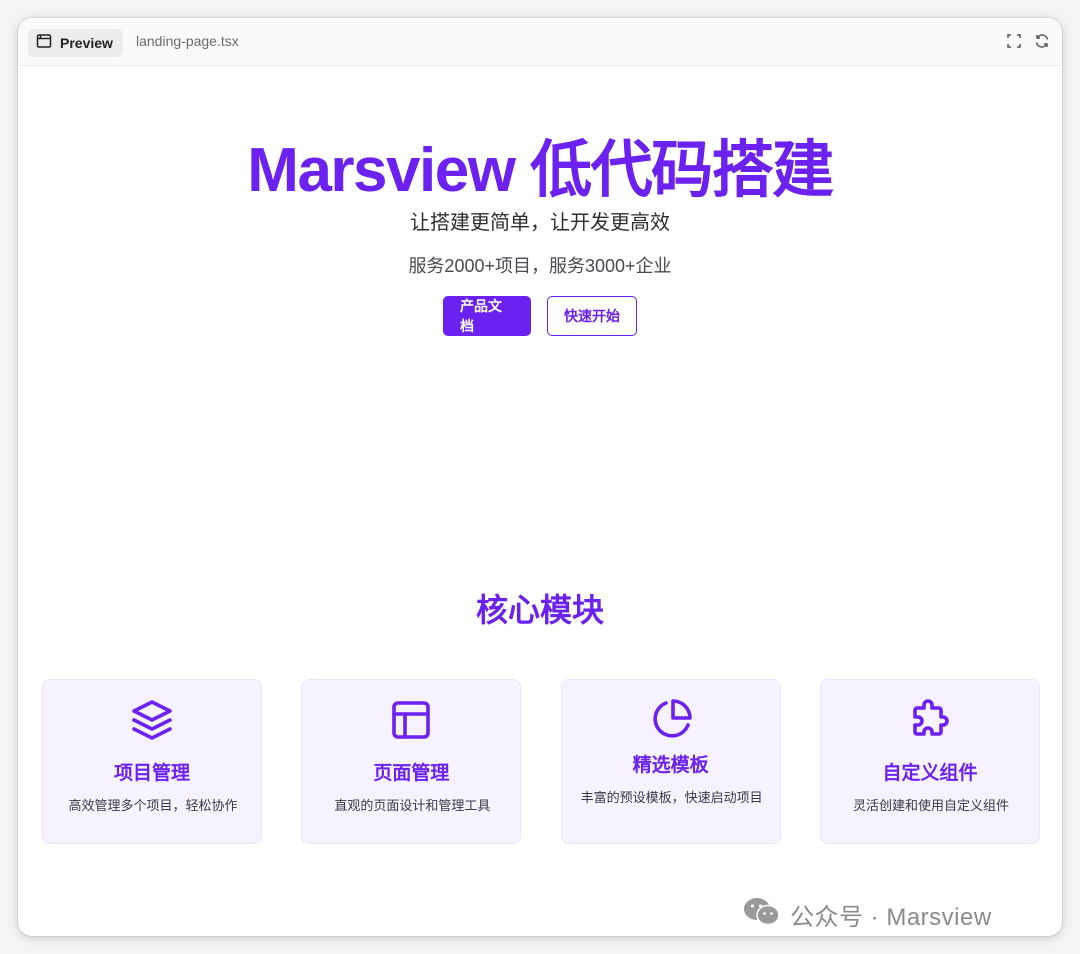 Image resolution: width=1080 pixels, height=954 pixels. Describe the element at coordinates (670, 765) in the screenshot. I see `card-title: 精选模板` at that location.